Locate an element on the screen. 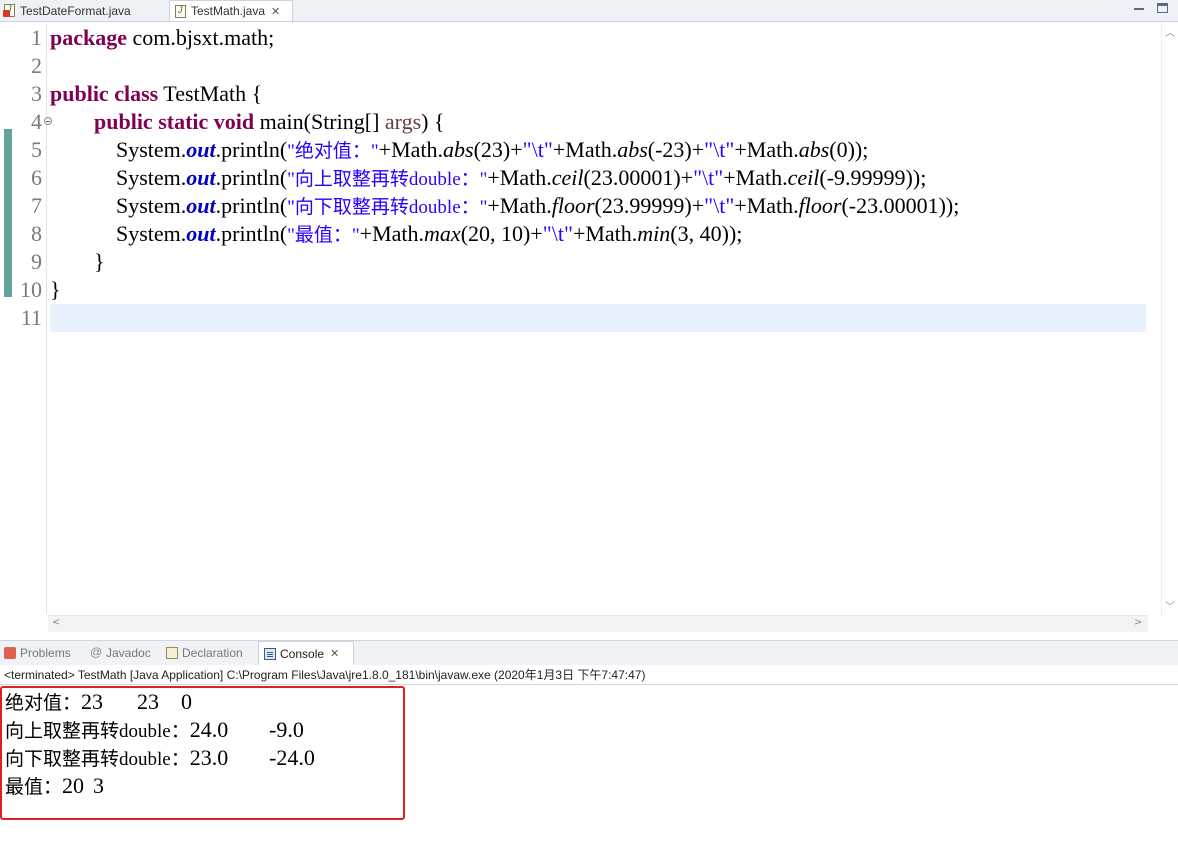 The height and width of the screenshot is (858, 1178). tab-problems: Problems is located at coordinates (37, 653).